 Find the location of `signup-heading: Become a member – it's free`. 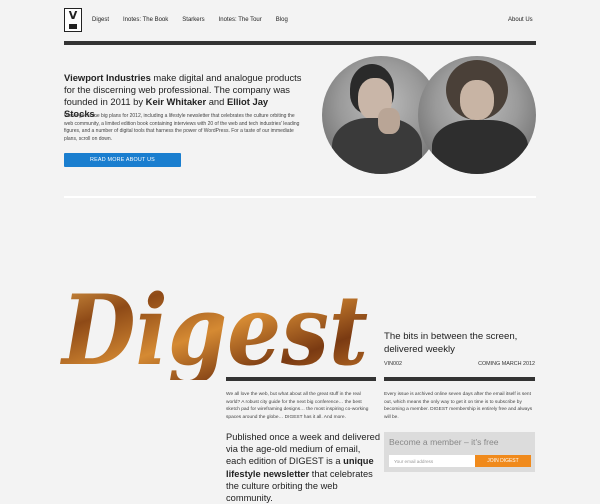

signup-heading: Become a member – it's free is located at coordinates (444, 442).